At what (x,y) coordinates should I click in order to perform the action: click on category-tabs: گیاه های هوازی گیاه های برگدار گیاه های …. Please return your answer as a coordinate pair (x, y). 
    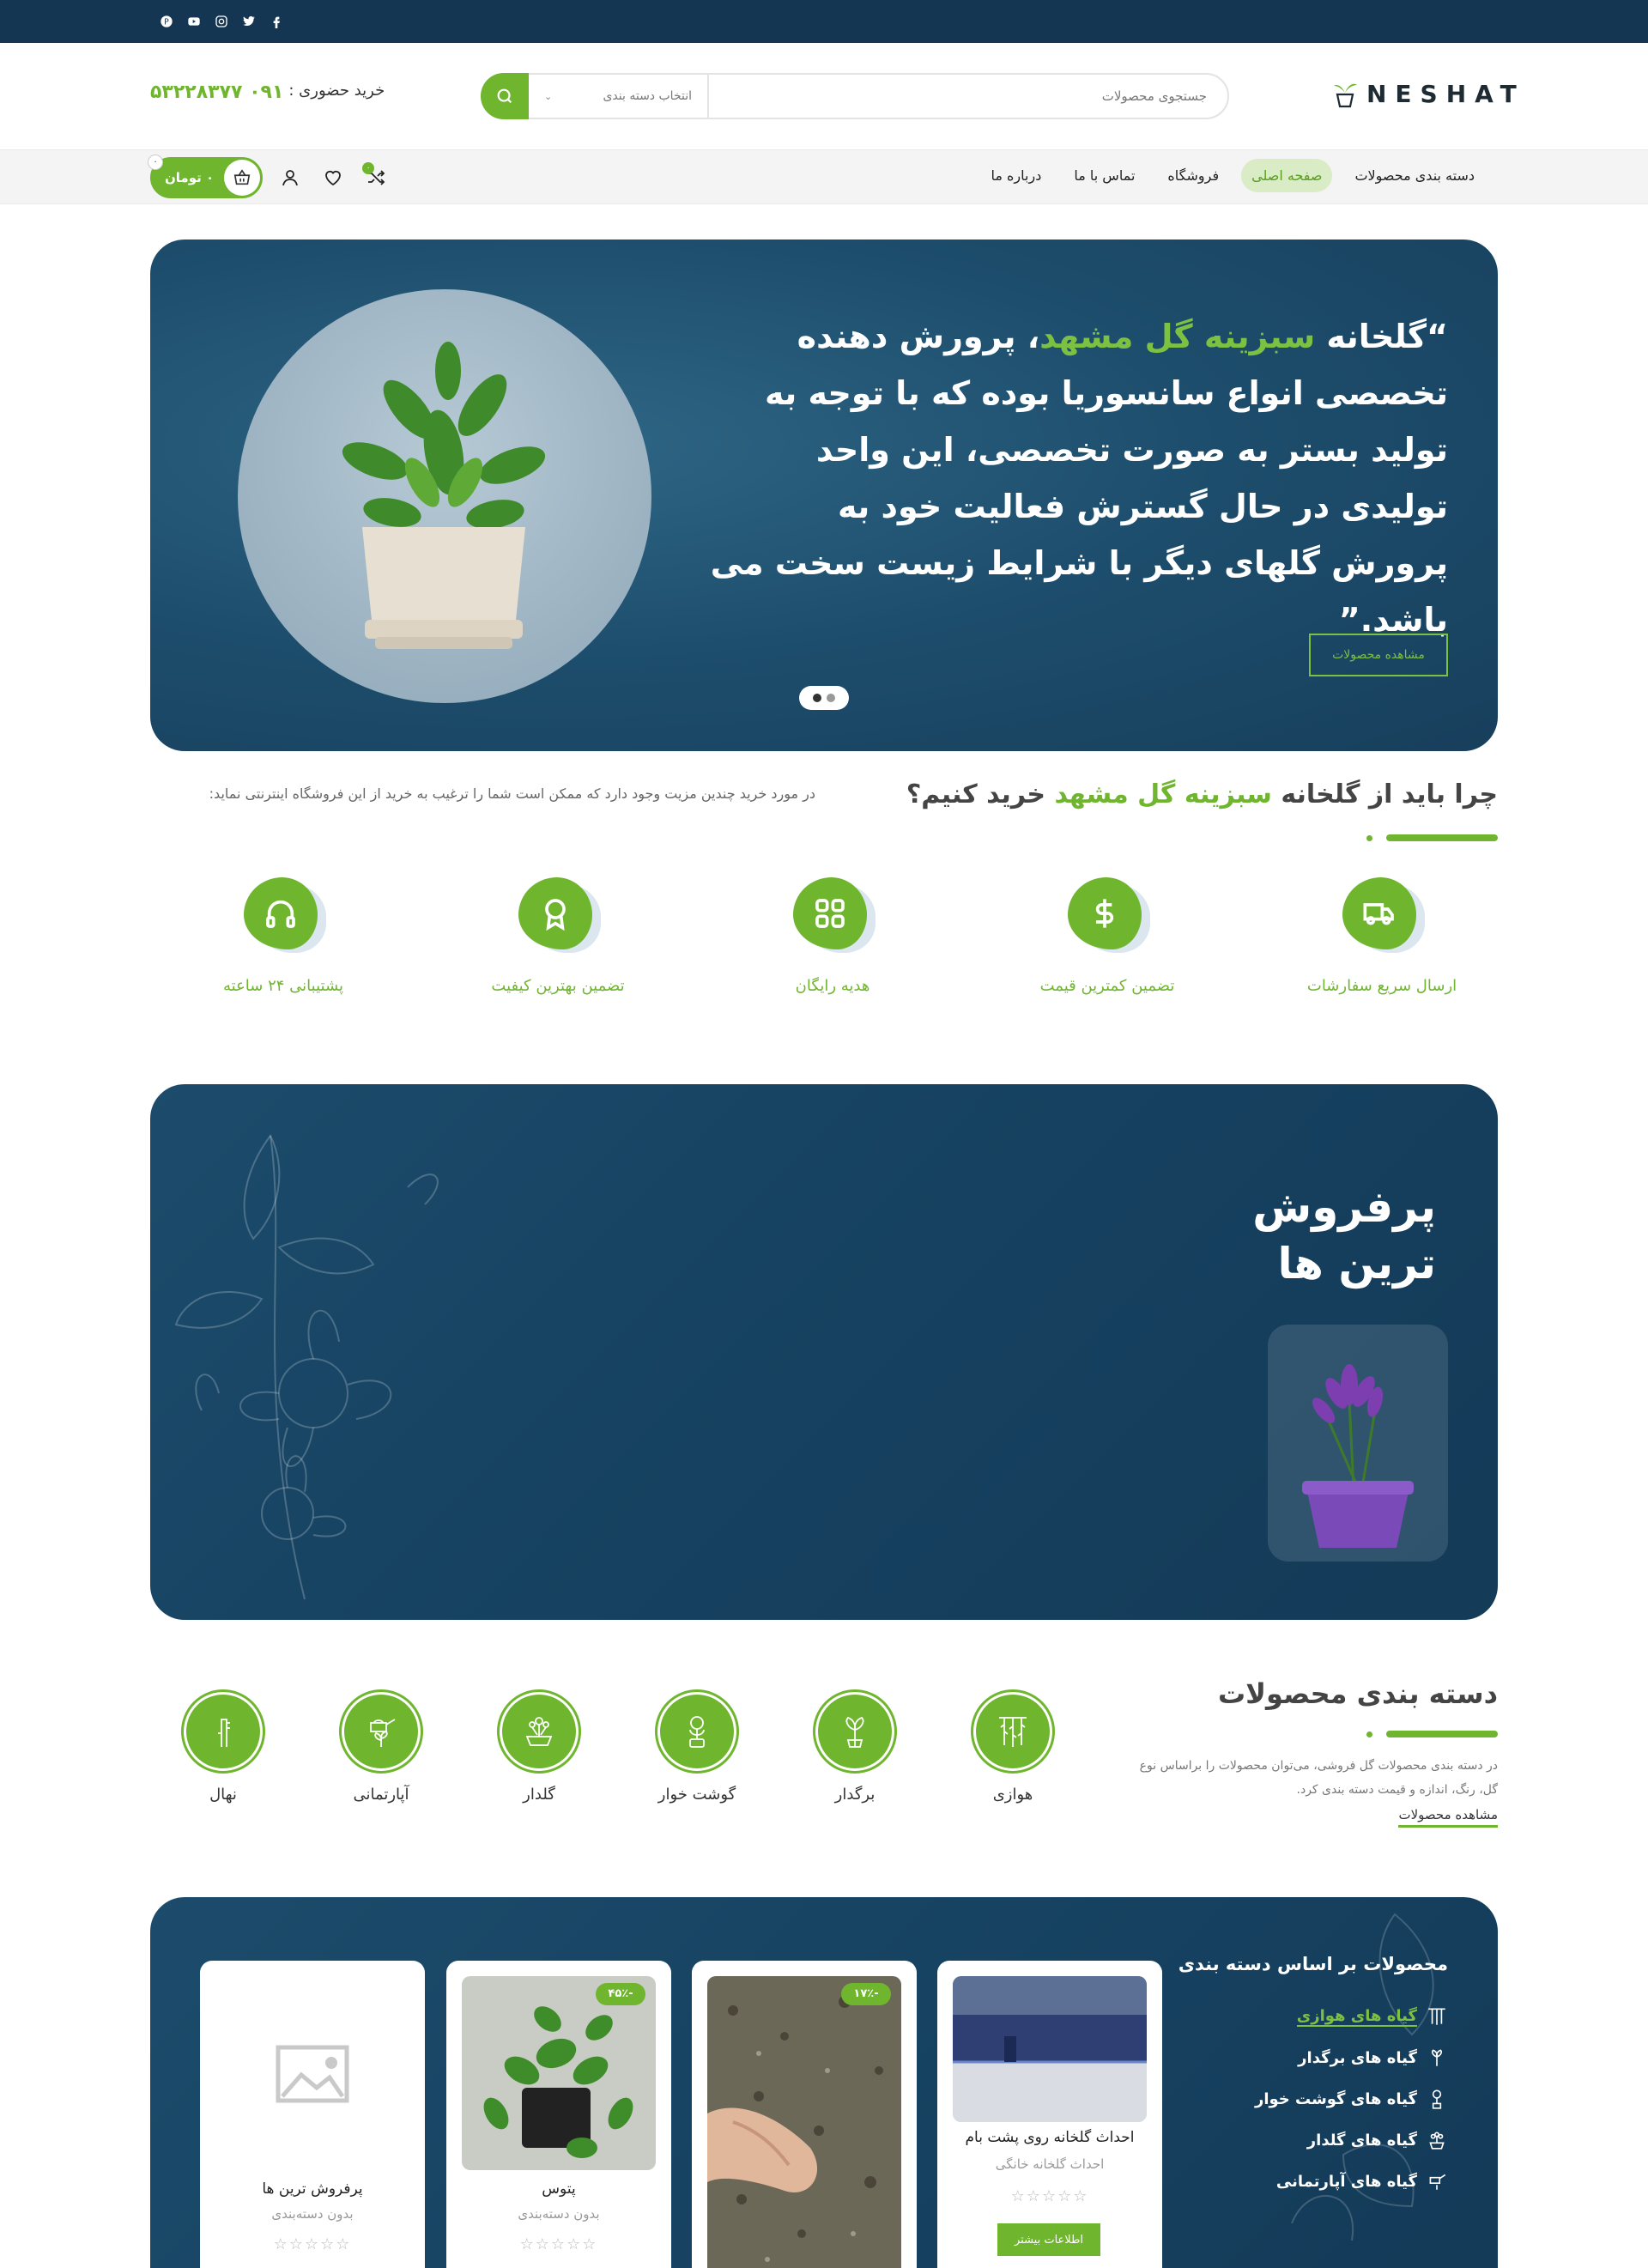
    Looking at the image, I should click on (1351, 2098).